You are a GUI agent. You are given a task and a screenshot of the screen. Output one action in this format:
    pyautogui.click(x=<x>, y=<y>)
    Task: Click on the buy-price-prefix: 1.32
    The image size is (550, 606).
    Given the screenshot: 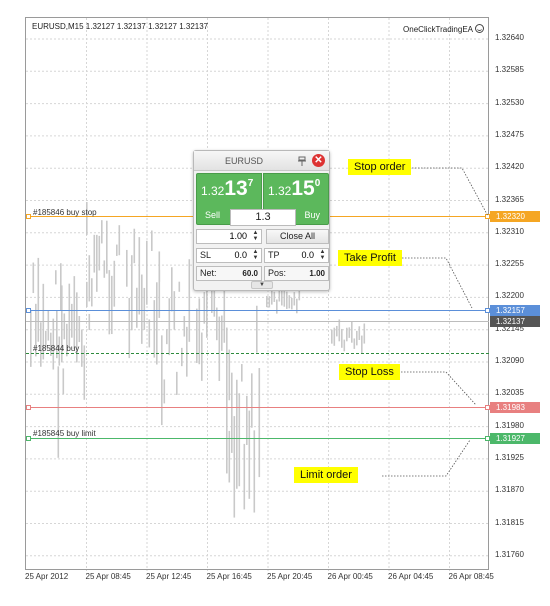 What is the action you would take?
    pyautogui.click(x=280, y=191)
    